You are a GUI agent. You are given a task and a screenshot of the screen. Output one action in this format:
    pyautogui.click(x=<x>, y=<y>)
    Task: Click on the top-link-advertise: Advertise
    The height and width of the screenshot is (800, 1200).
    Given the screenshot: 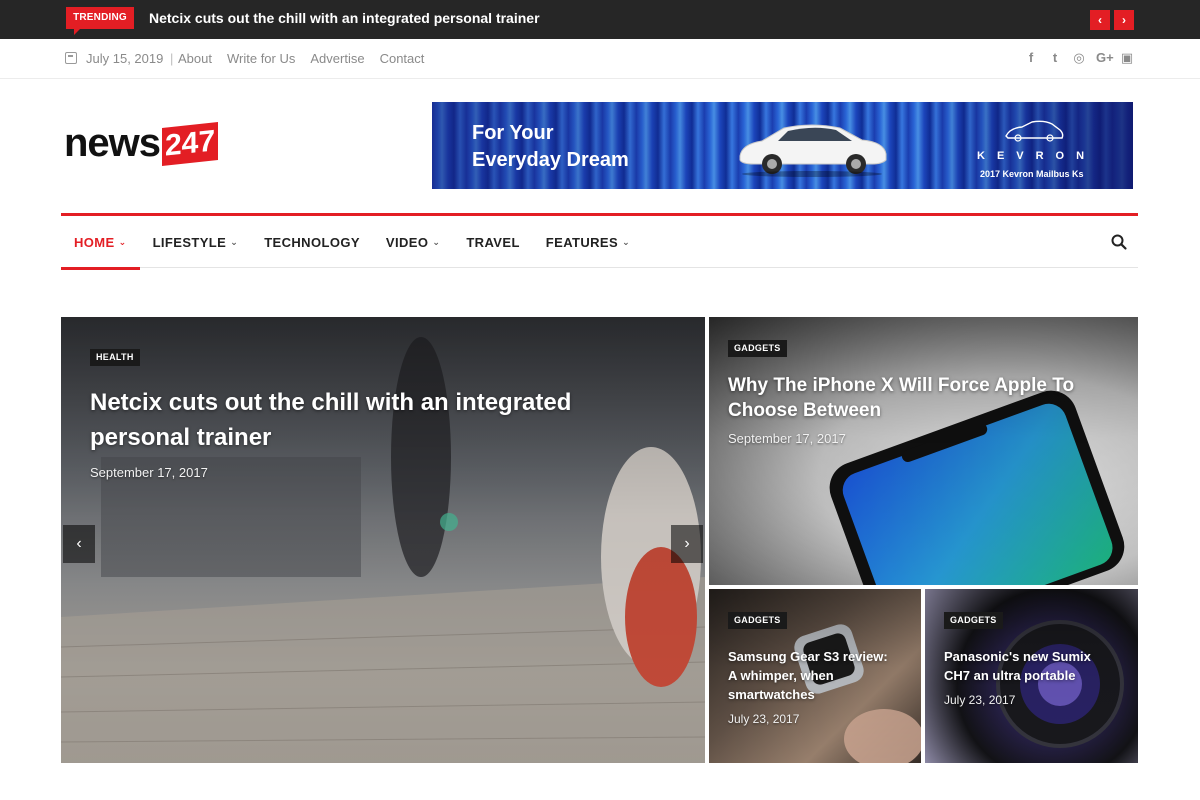 What is the action you would take?
    pyautogui.click(x=337, y=58)
    